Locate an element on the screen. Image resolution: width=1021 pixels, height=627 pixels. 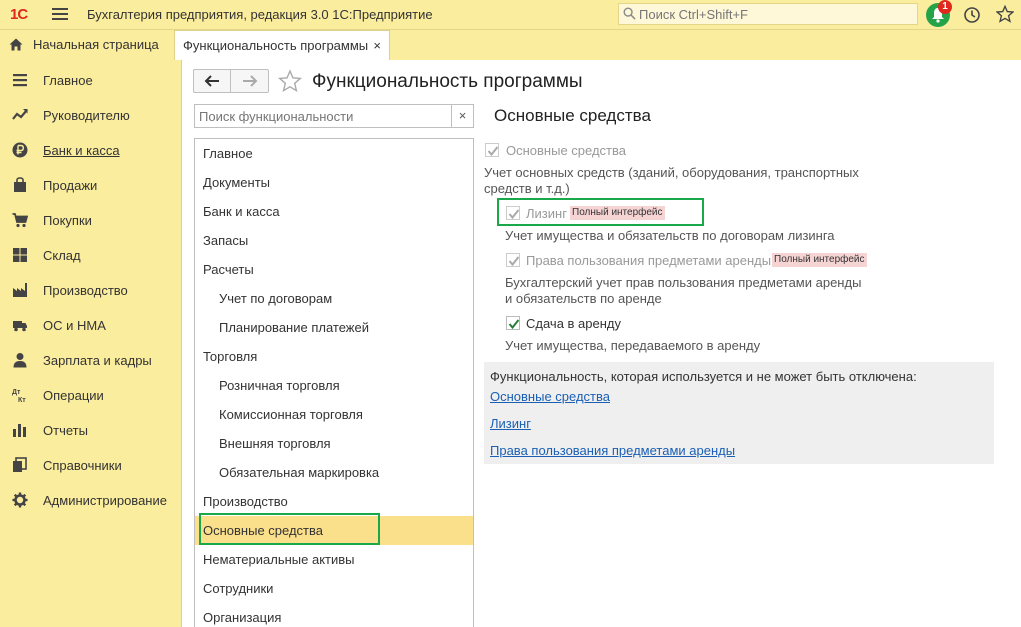
list-item: Документы is located at coordinates (334, 182).